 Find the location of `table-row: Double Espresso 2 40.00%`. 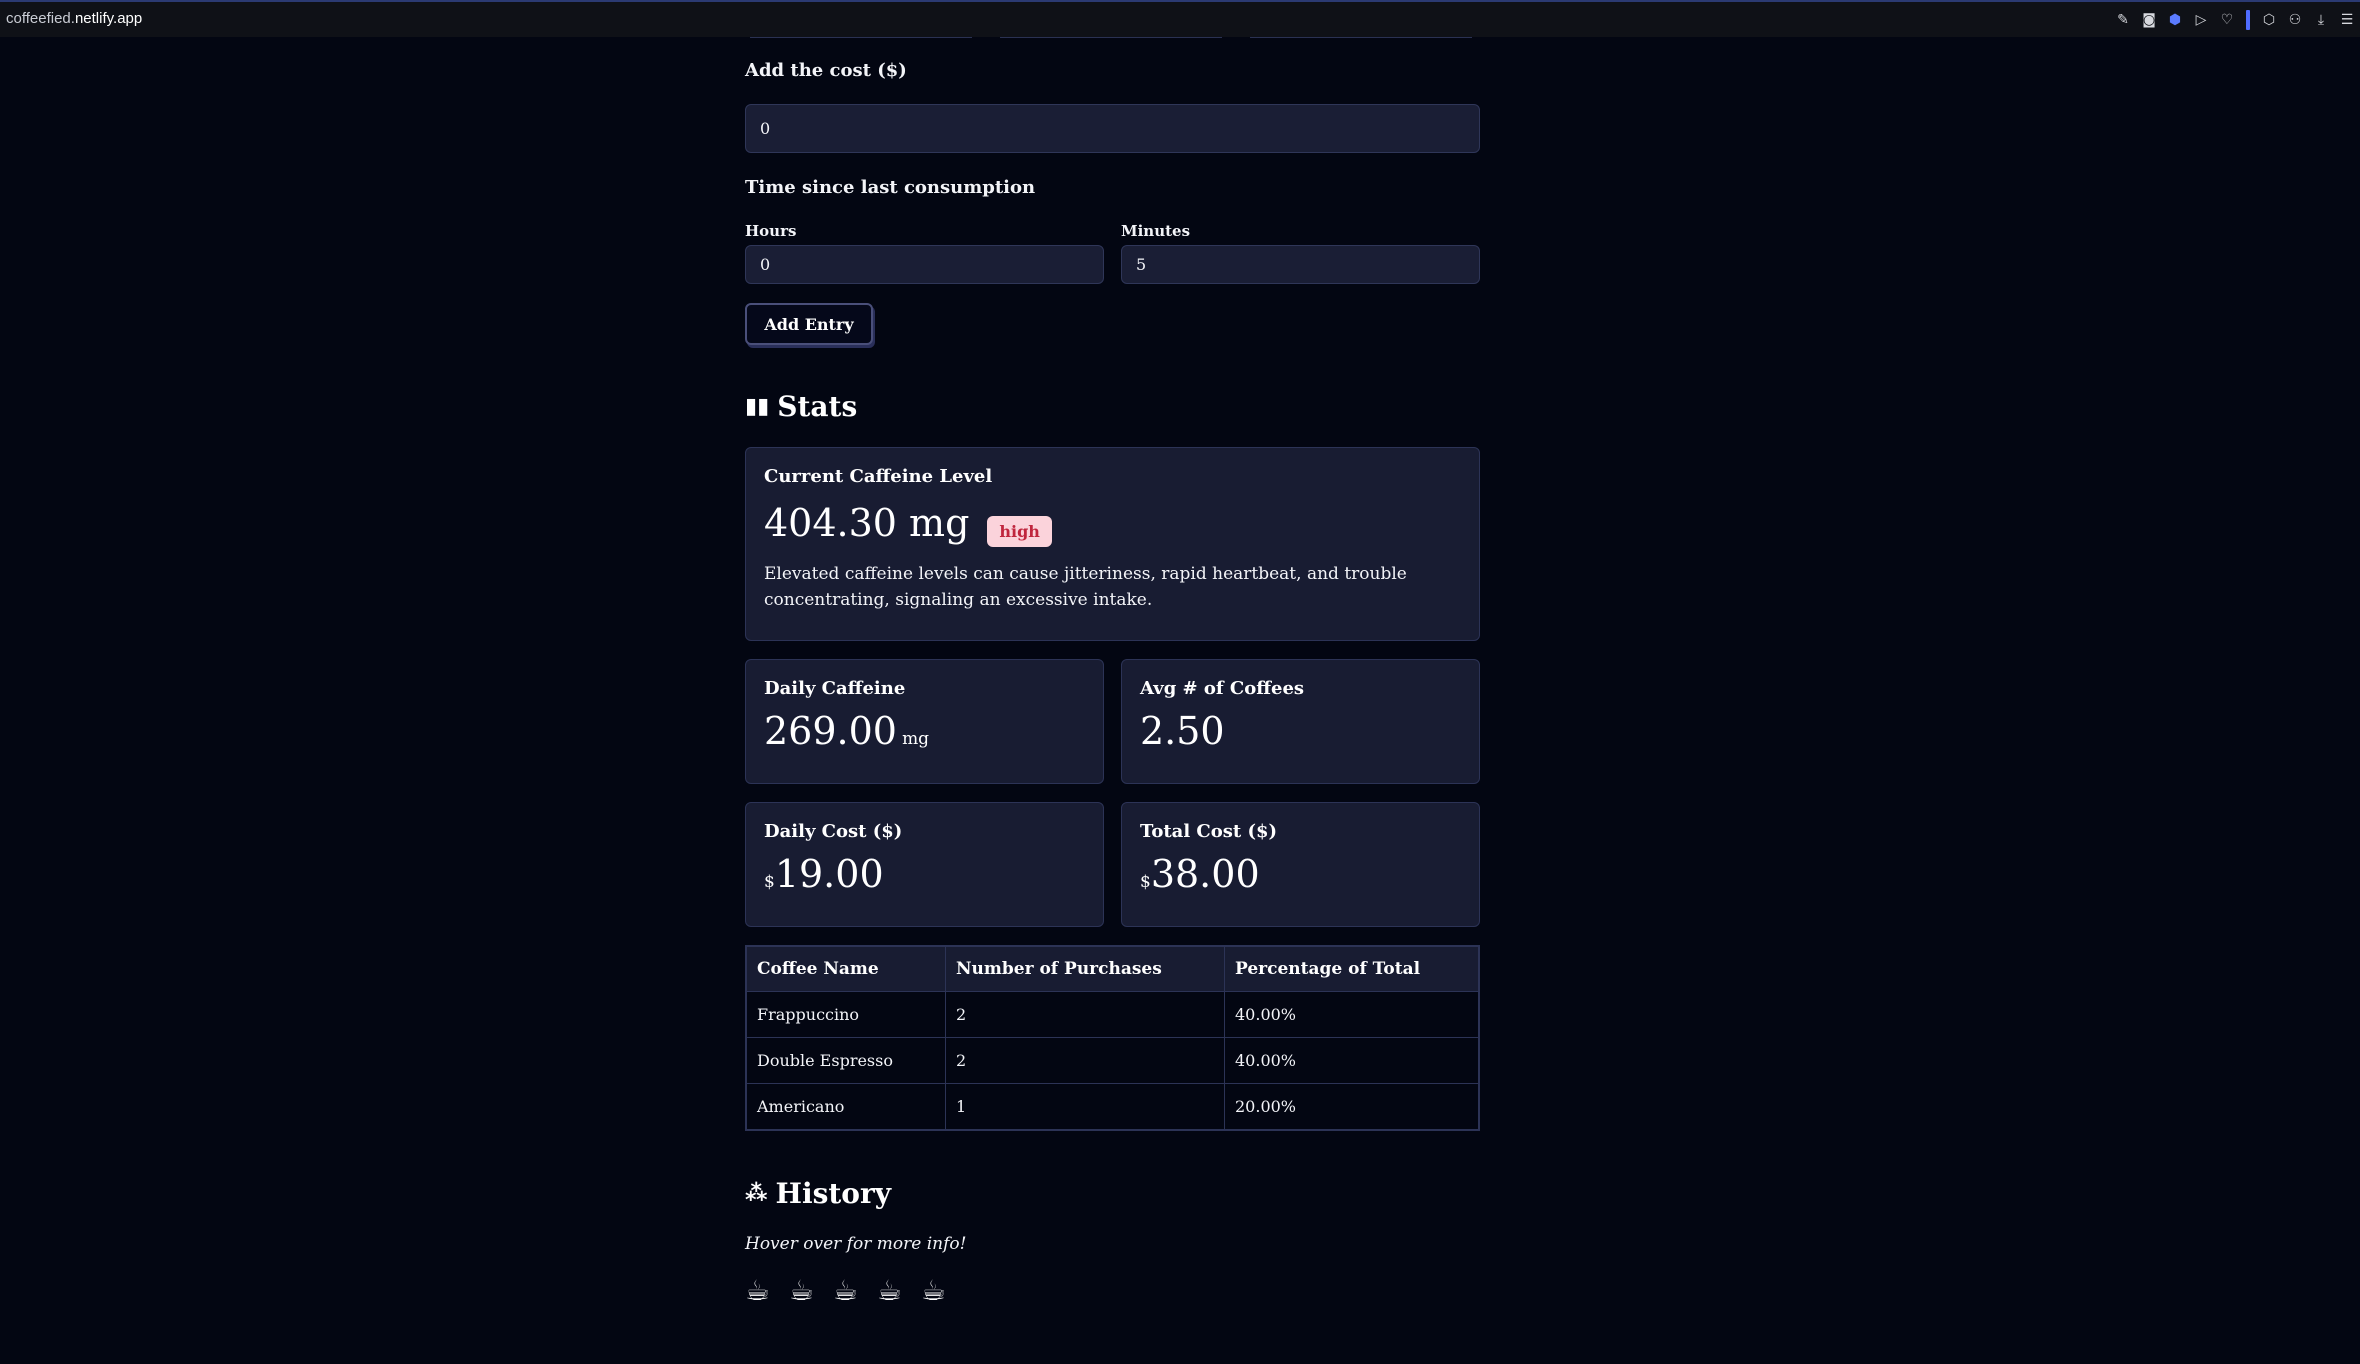

table-row: Double Espresso 2 40.00% is located at coordinates (1112, 1060).